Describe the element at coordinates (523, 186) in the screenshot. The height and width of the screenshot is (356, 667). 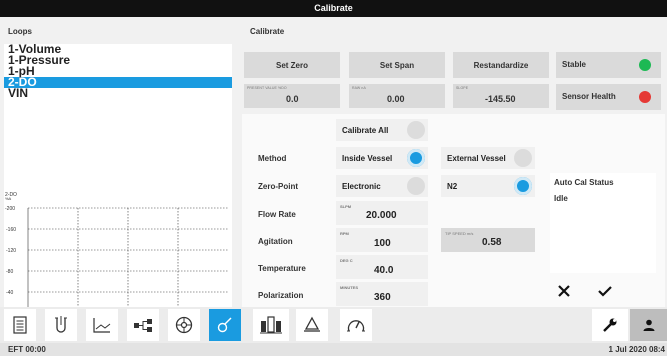
I see `n2-toggle` at that location.